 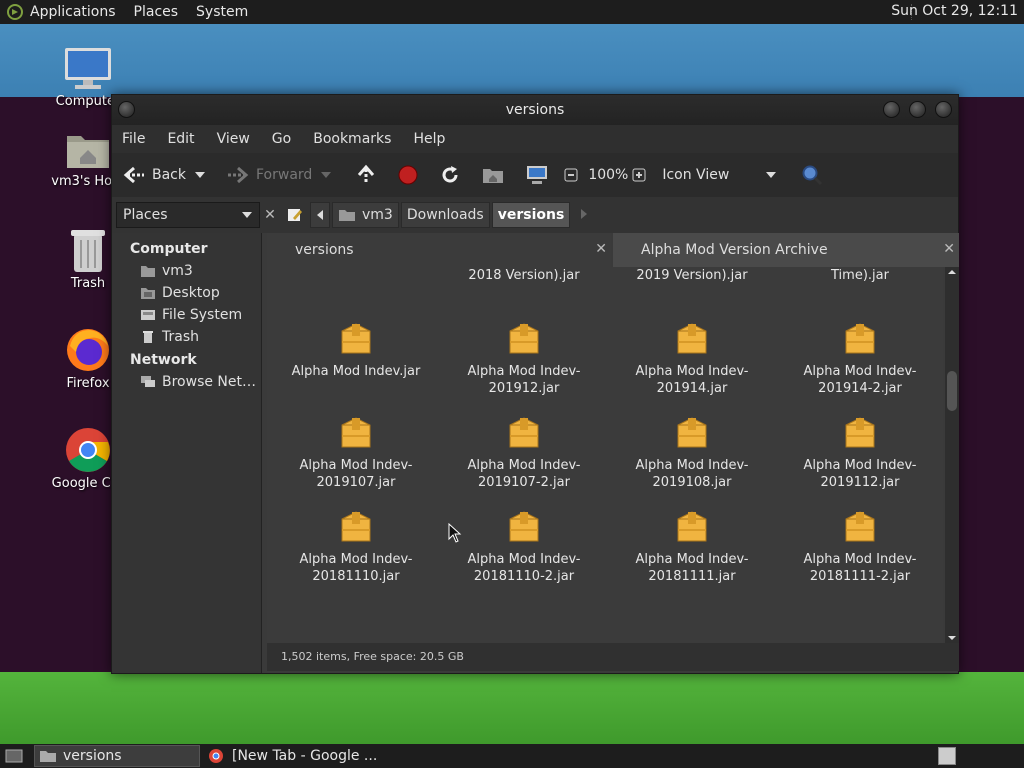 What do you see at coordinates (356, 371) in the screenshot?
I see `file-name: Alpha Mod Indev.jar` at bounding box center [356, 371].